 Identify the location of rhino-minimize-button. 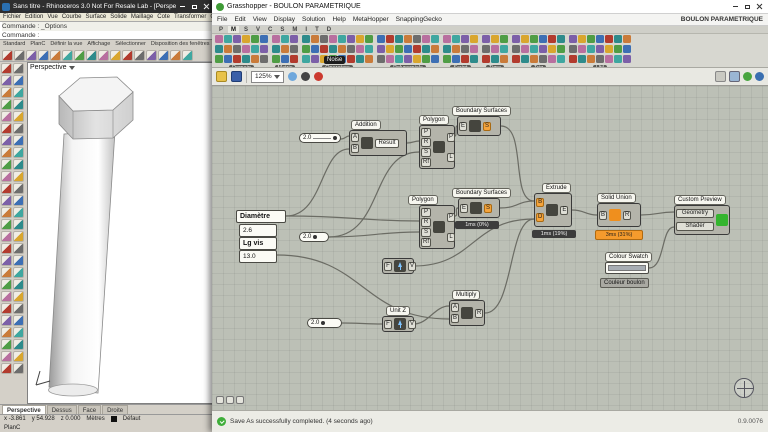
(182, 6).